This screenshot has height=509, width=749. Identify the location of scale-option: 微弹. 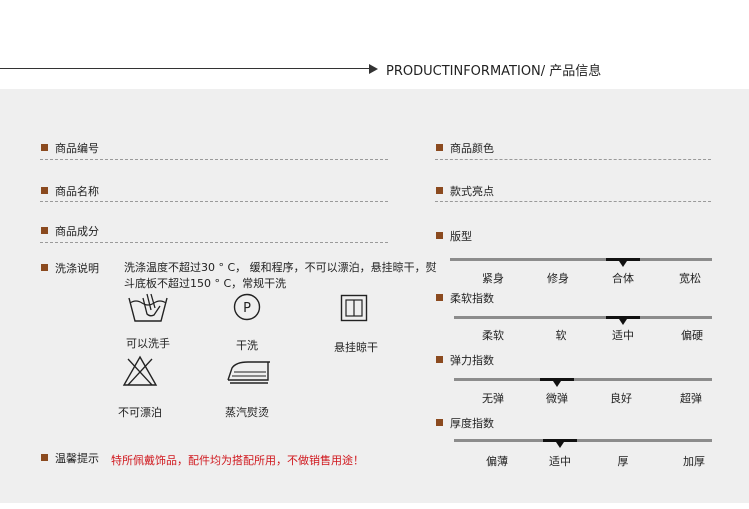
(557, 398).